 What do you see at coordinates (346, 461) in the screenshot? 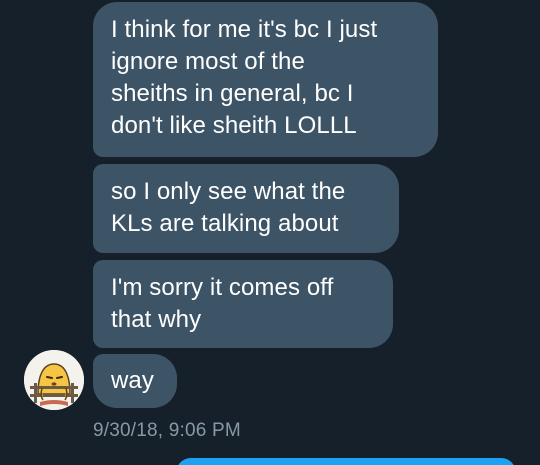
I see `outgoing-message-bubble` at bounding box center [346, 461].